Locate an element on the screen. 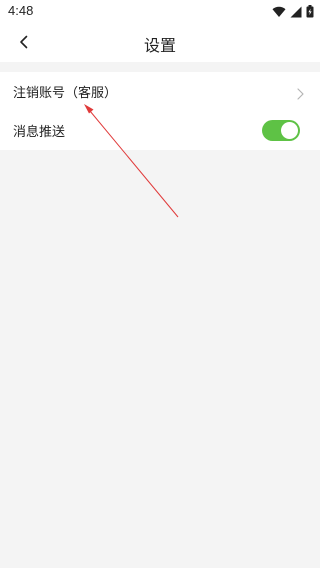 This screenshot has width=320, height=568. toggle-knob is located at coordinates (289, 130).